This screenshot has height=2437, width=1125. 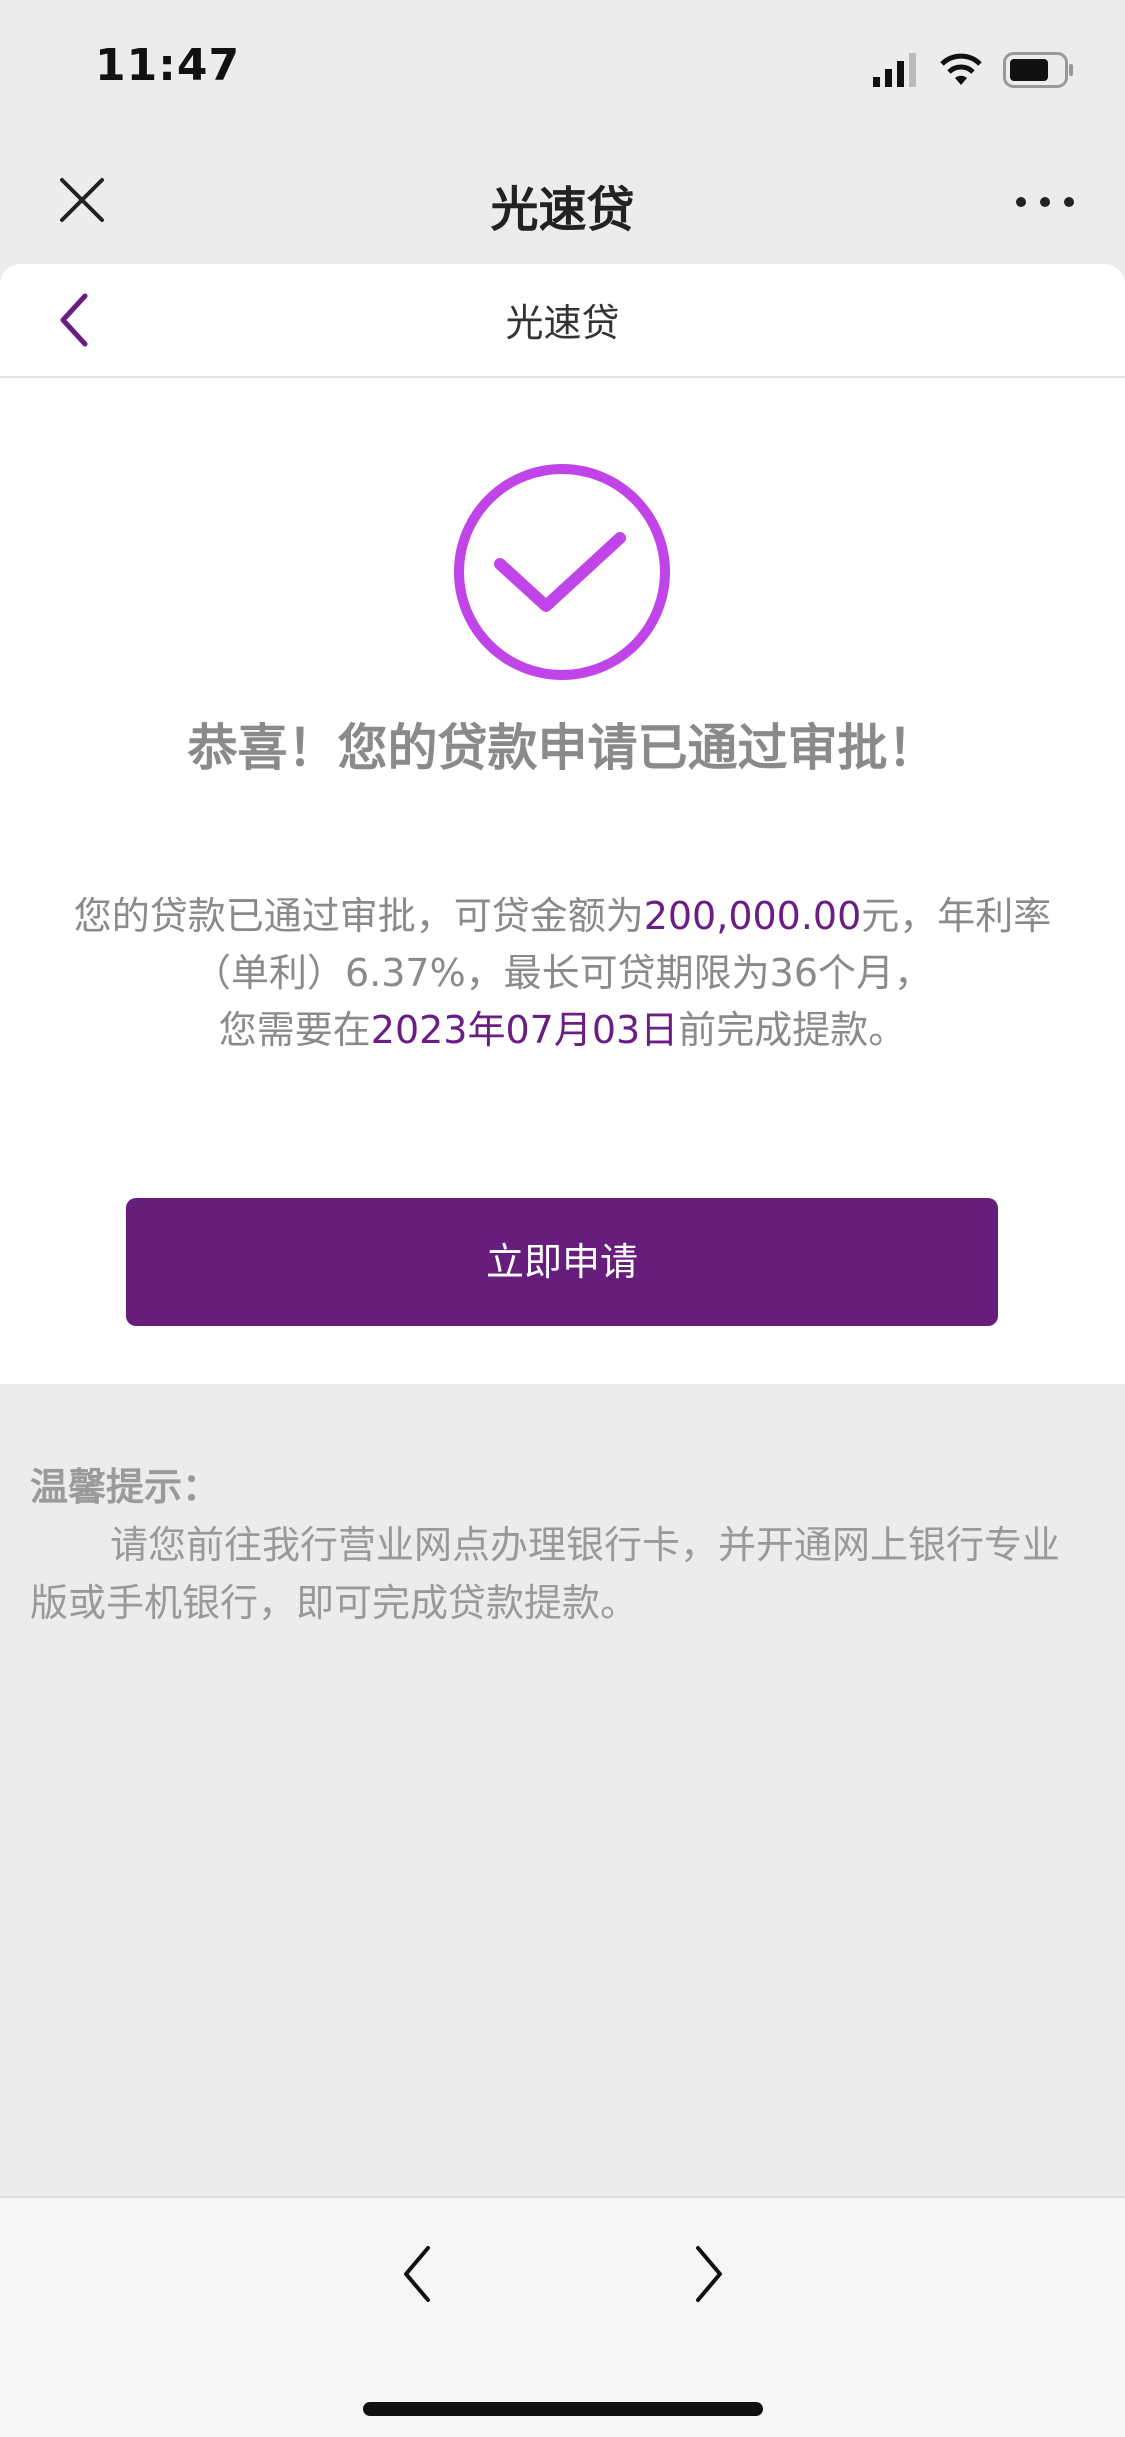 I want to click on status-icons, so click(x=974, y=70).